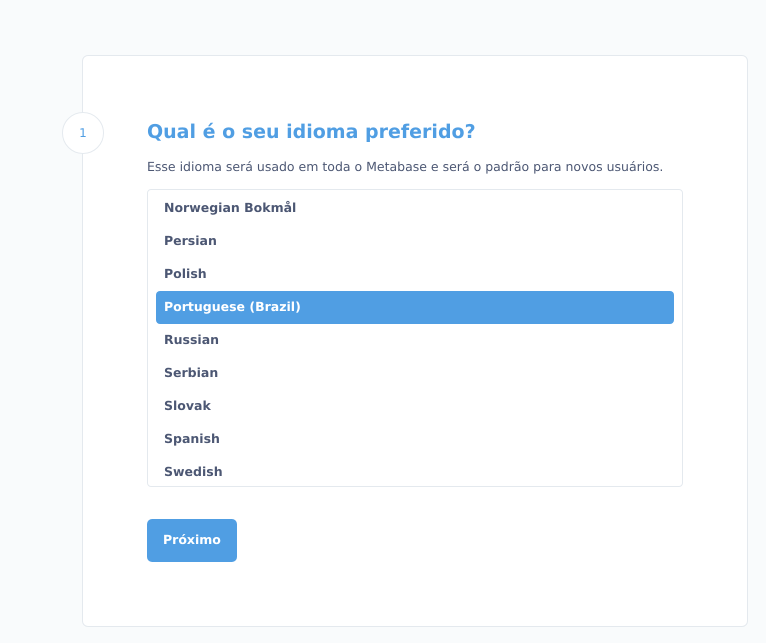 The image size is (766, 643). I want to click on description-text: Esse idioma será usado em toda o Metabase e será o padrão para novos usuários., so click(405, 167).